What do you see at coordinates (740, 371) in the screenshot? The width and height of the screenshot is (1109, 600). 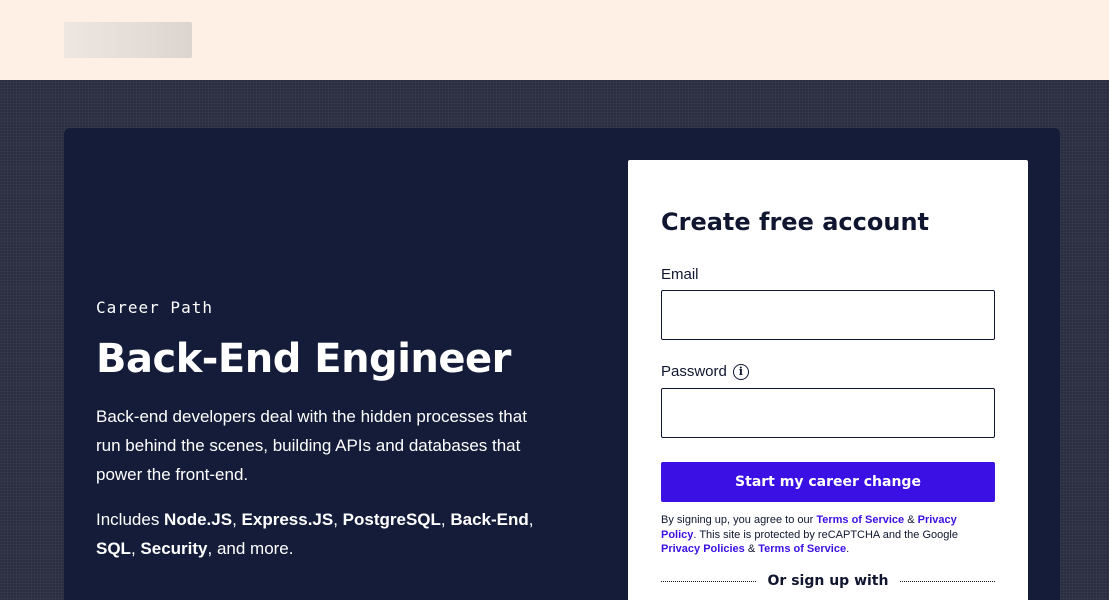 I see `info-icon: i` at bounding box center [740, 371].